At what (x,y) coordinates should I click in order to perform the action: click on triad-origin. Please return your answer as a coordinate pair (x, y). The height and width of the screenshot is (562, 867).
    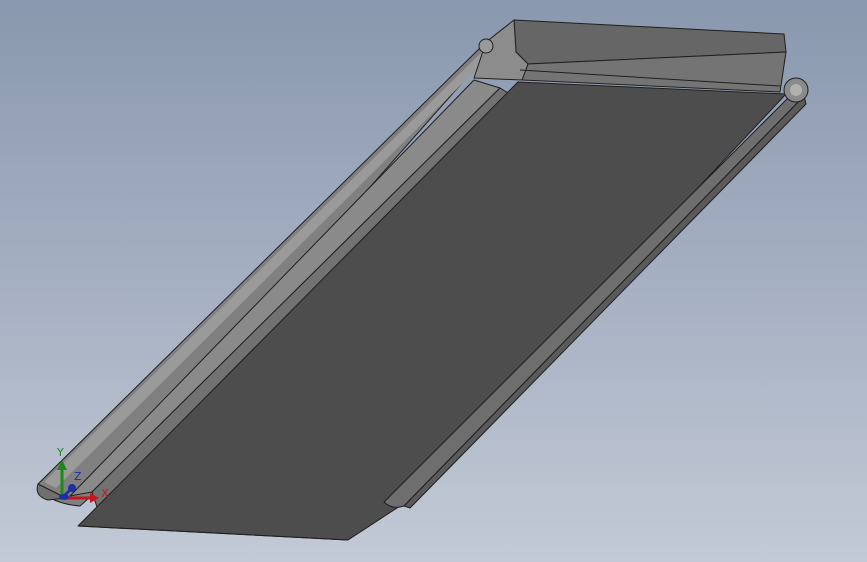
    Looking at the image, I should click on (64, 497).